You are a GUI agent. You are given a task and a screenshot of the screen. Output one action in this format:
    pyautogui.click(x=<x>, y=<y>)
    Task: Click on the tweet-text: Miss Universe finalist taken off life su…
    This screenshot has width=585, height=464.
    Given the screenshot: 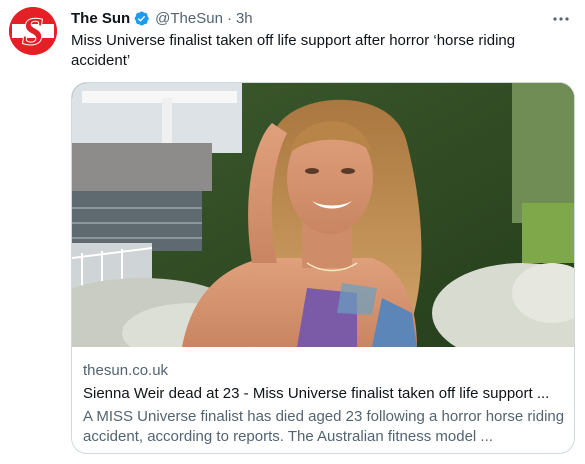 What is the action you would take?
    pyautogui.click(x=293, y=50)
    